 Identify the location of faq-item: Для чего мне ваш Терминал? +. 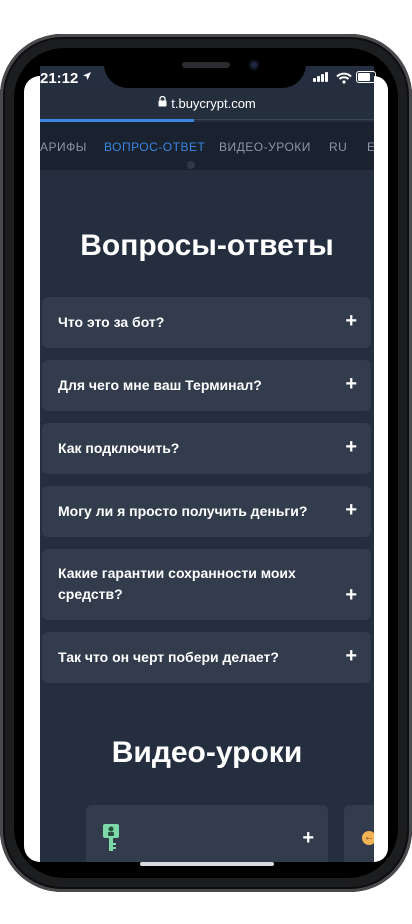
(206, 385).